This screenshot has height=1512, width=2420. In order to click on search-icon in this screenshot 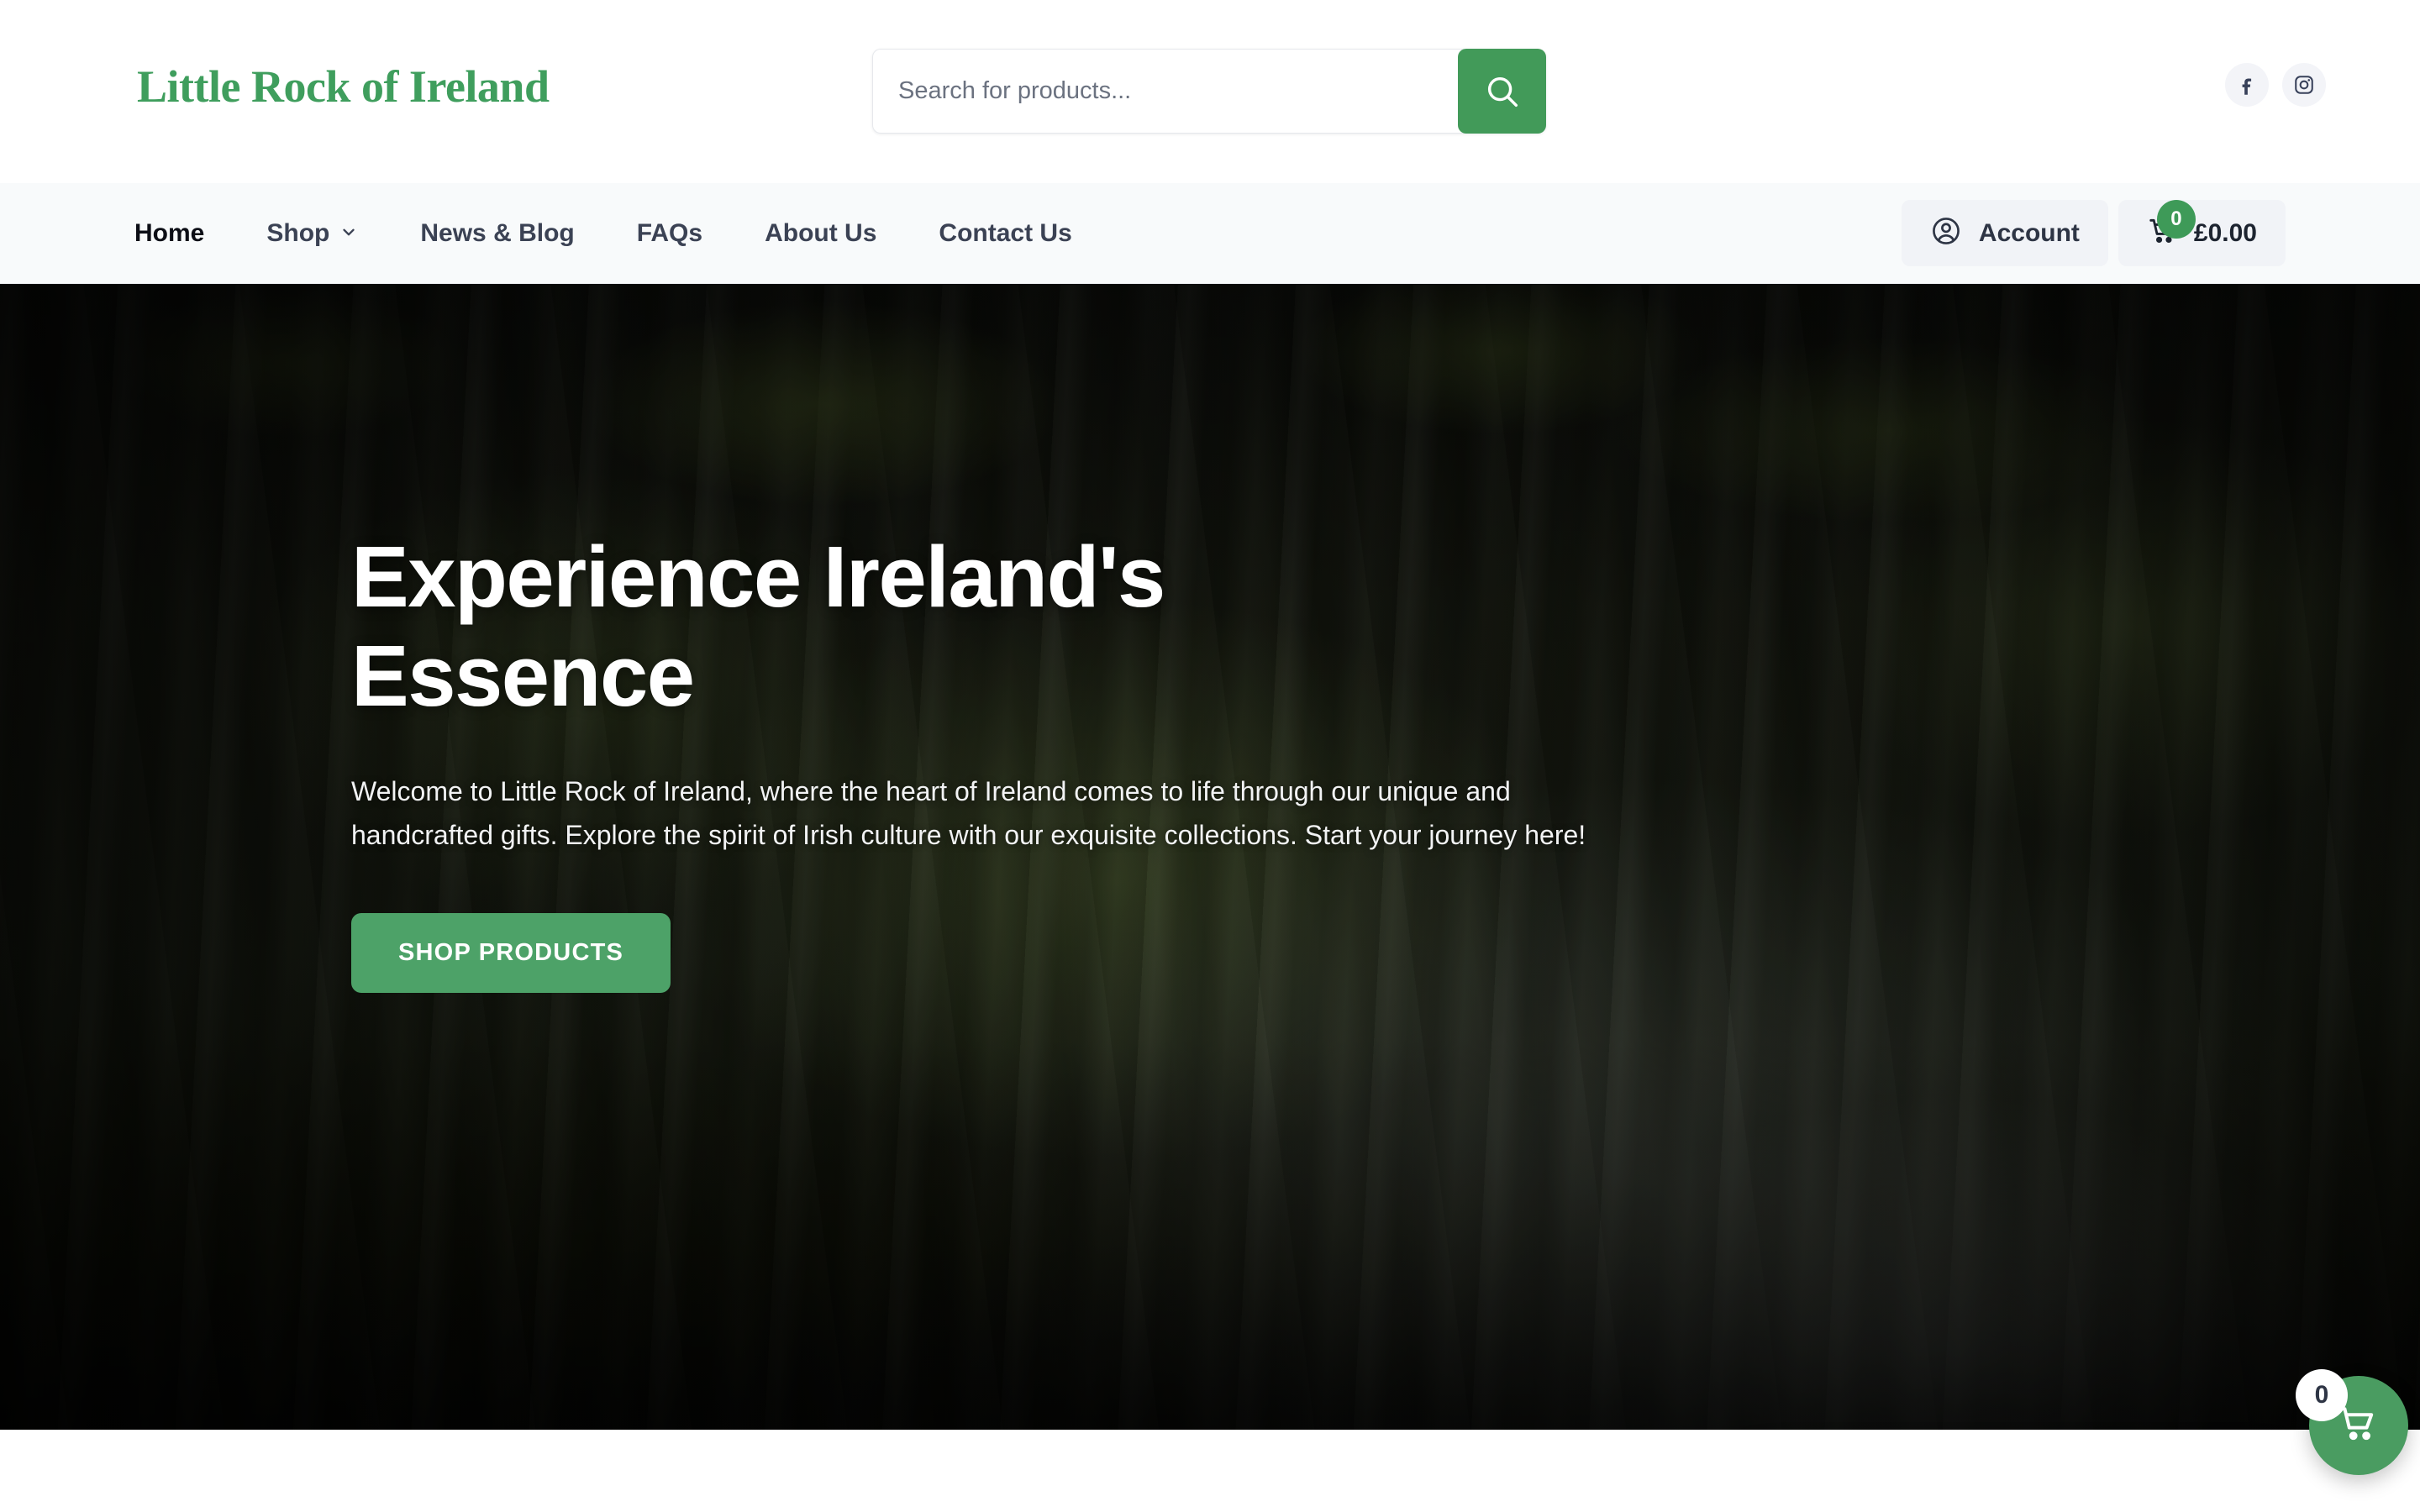, I will do `click(1502, 91)`.